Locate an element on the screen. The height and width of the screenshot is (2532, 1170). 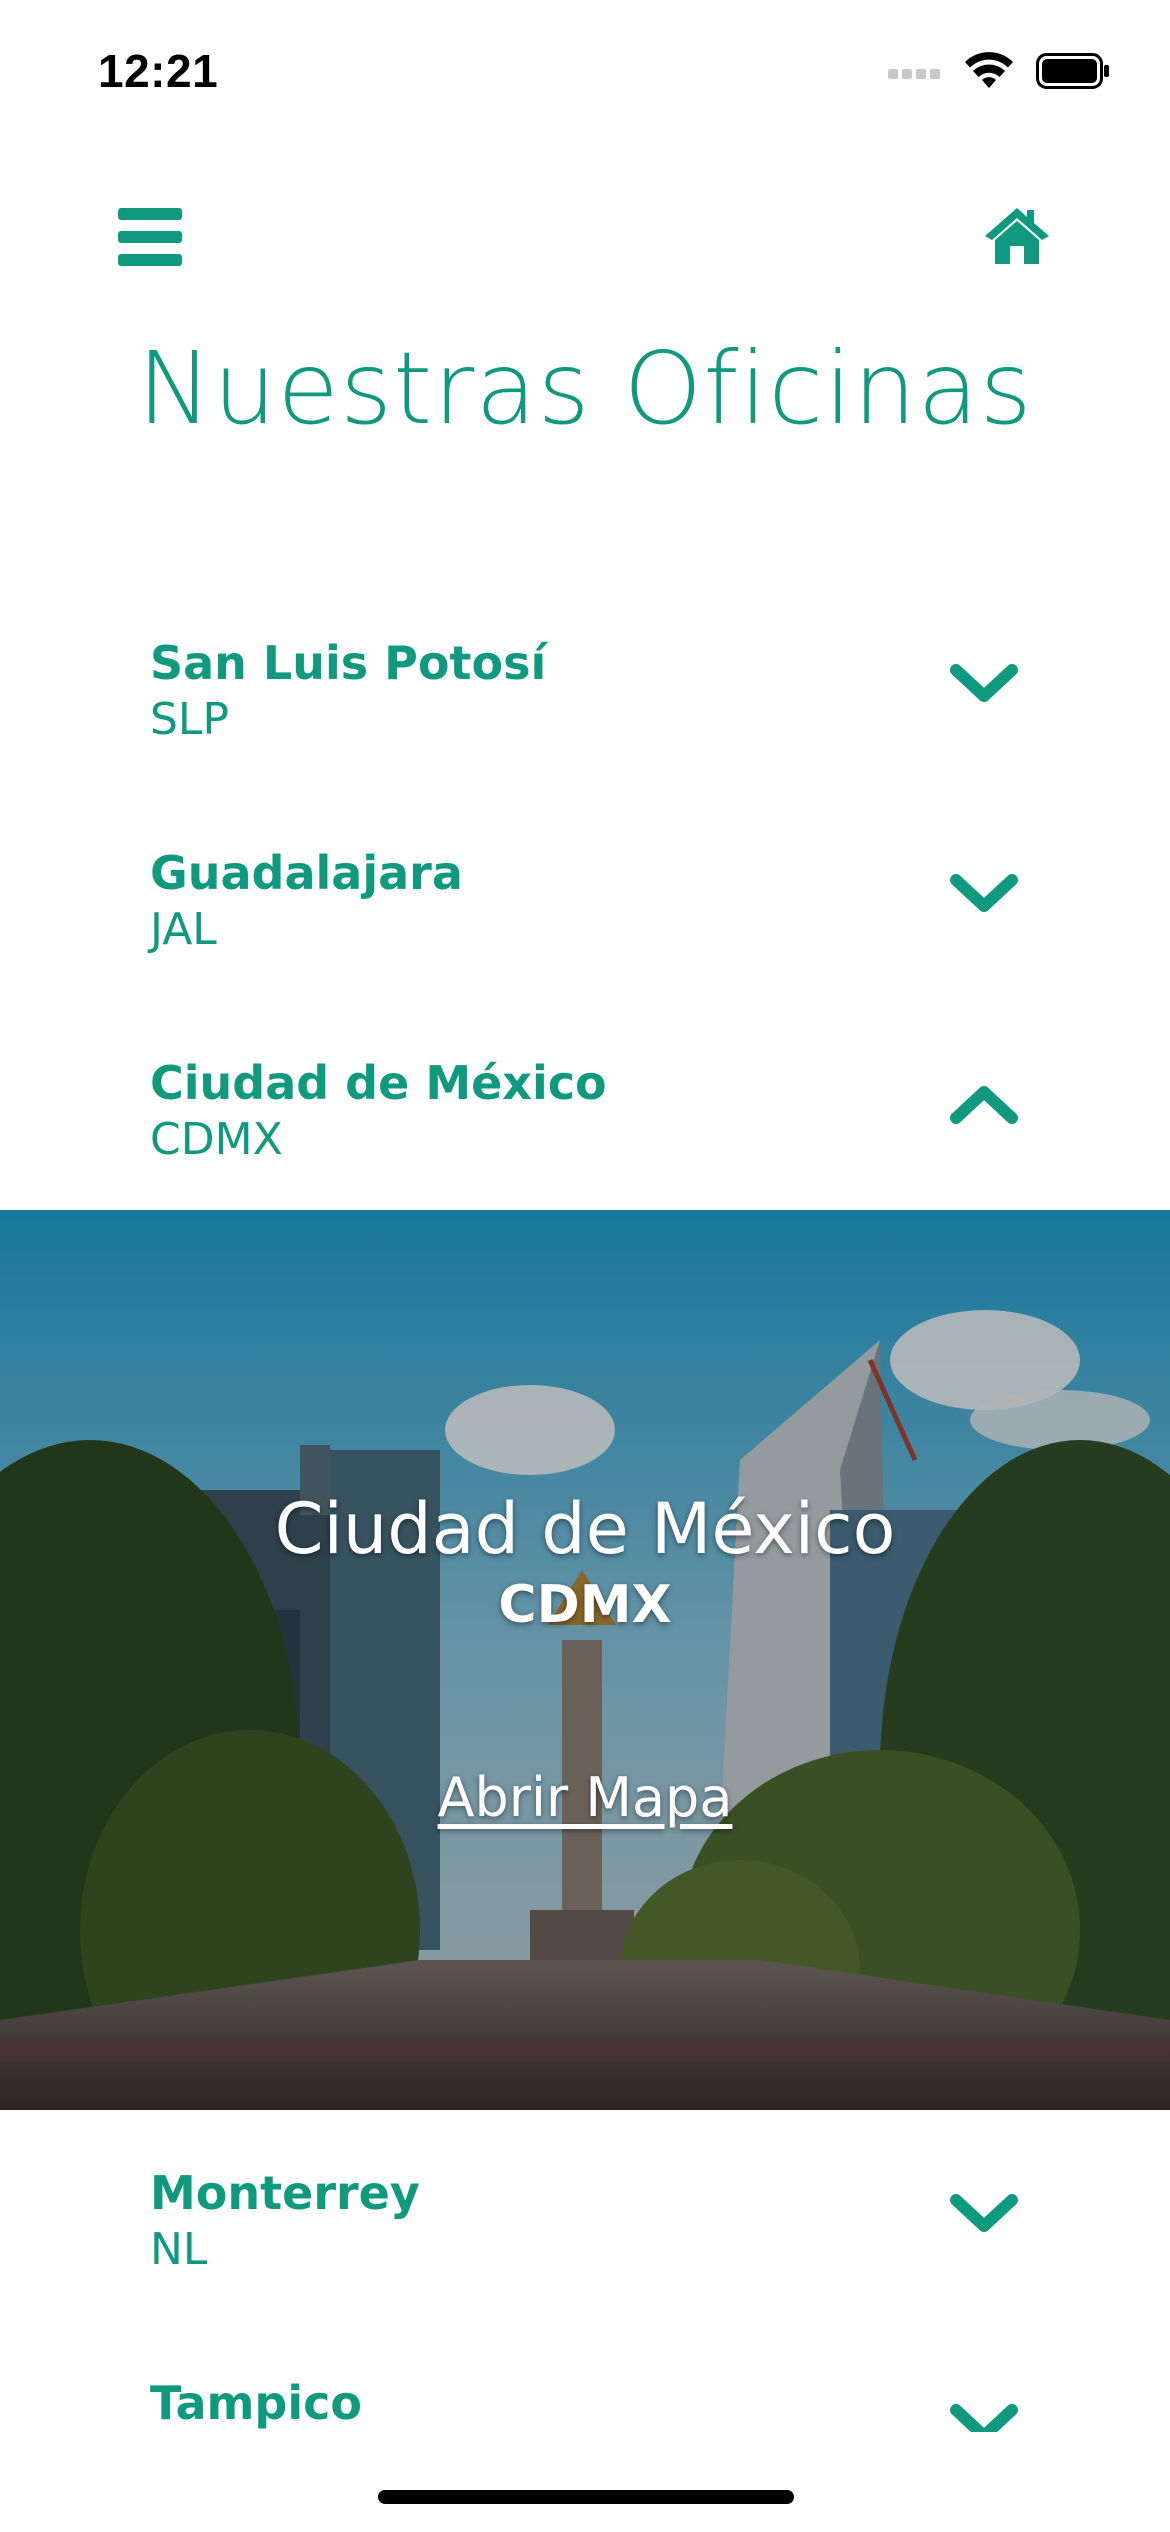
page-title: Nuestras Oficinas is located at coordinates (585, 388).